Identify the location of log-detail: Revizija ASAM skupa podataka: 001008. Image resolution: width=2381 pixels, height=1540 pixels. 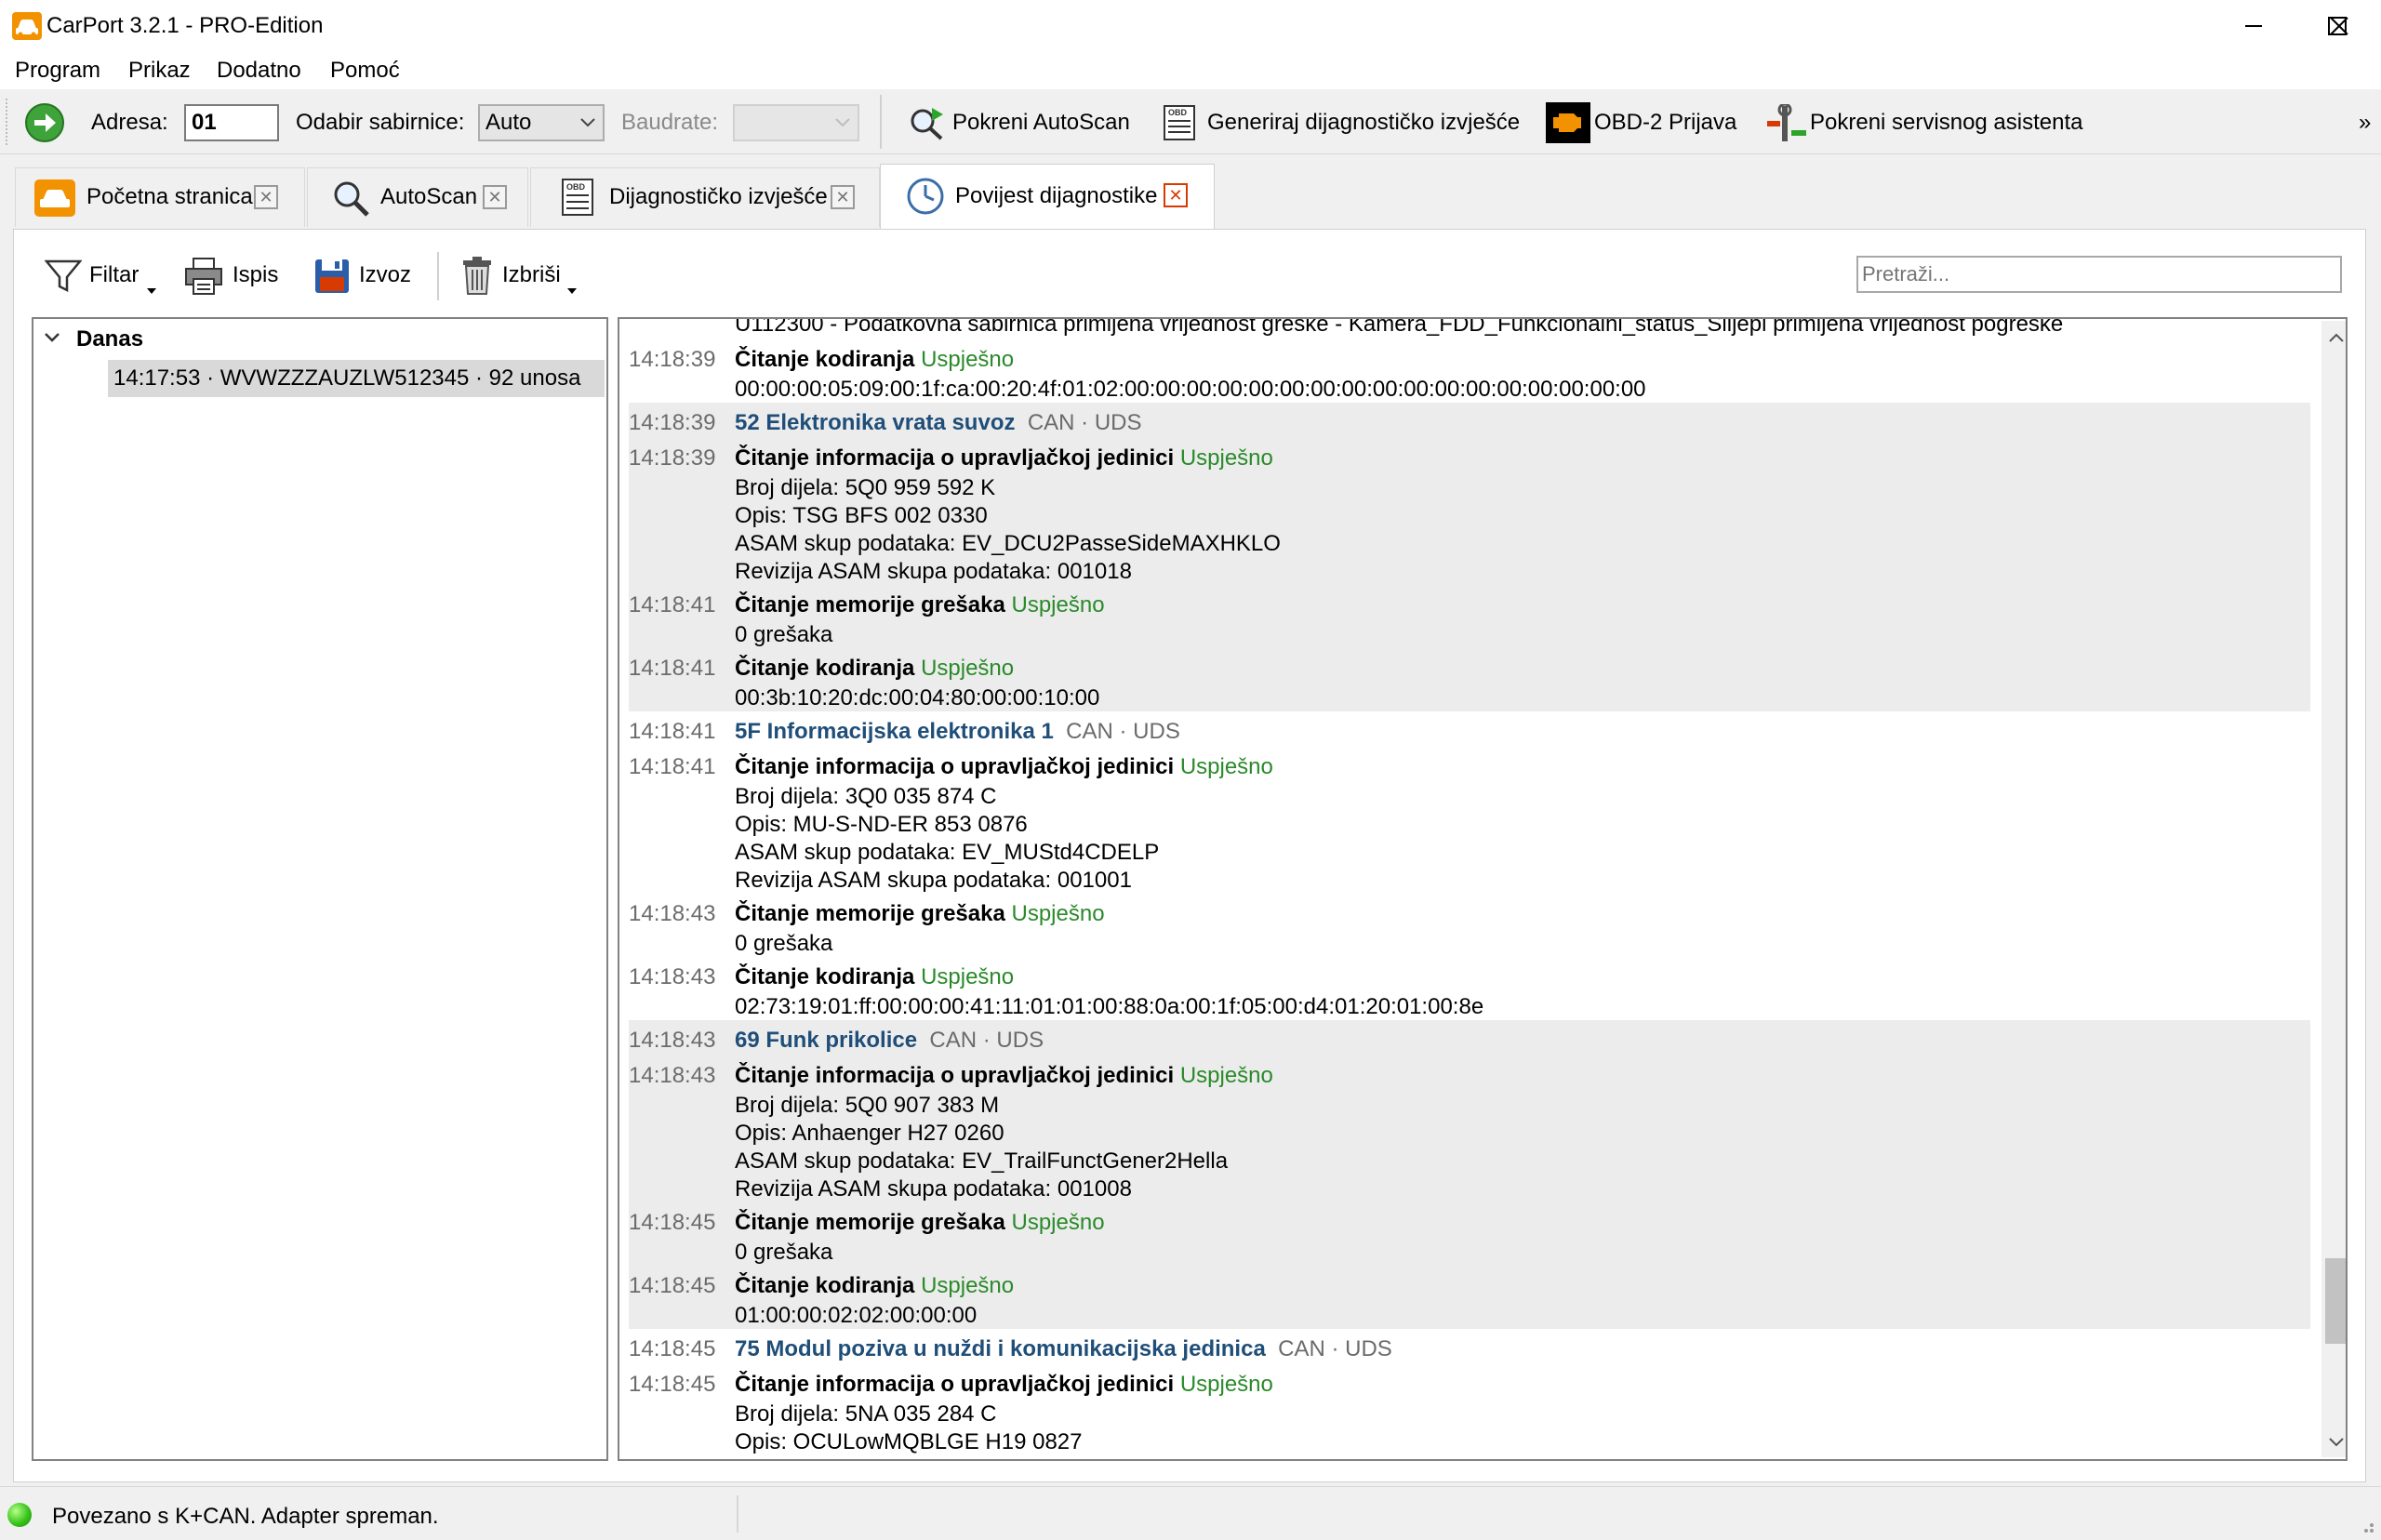
(933, 1188).